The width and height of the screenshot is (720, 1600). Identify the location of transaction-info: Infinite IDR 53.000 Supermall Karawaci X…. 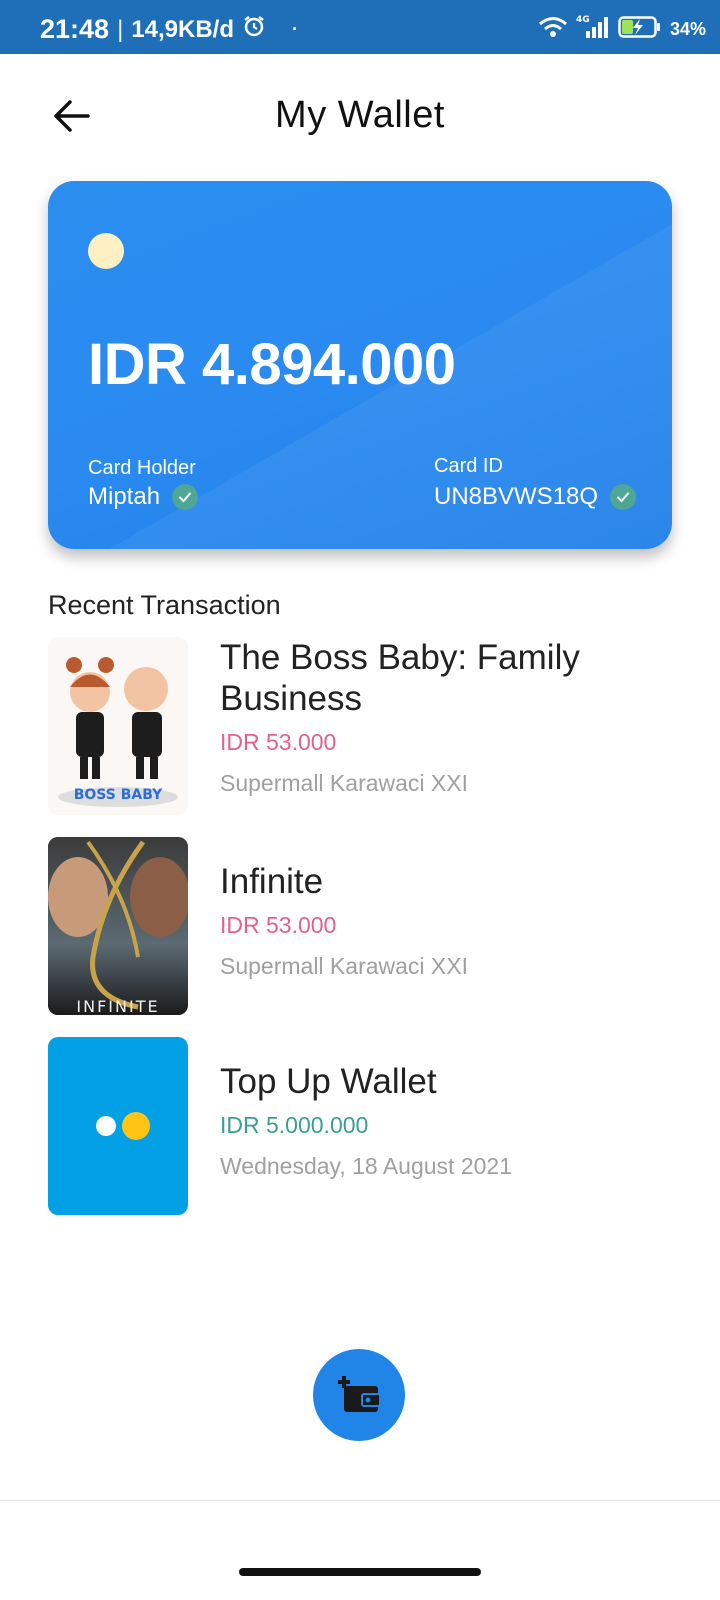
(450, 920).